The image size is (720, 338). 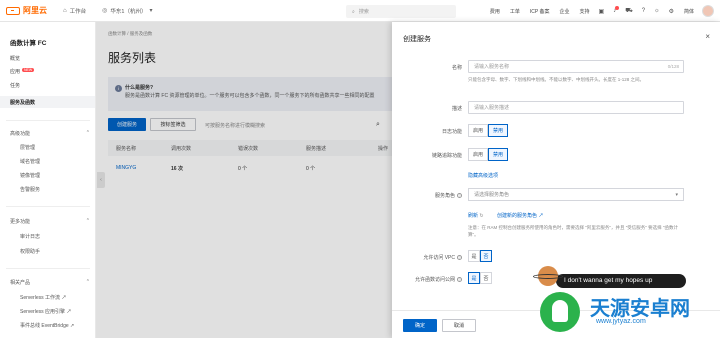 What do you see at coordinates (483, 175) in the screenshot?
I see `hide-advanced-link: 隐藏高级选项` at bounding box center [483, 175].